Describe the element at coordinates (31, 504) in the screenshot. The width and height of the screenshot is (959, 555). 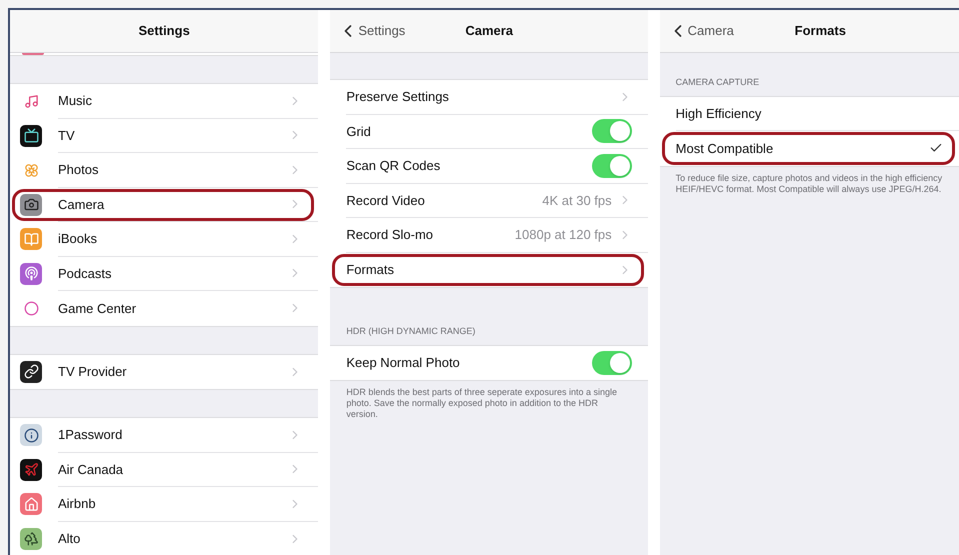
I see `house-icon` at that location.